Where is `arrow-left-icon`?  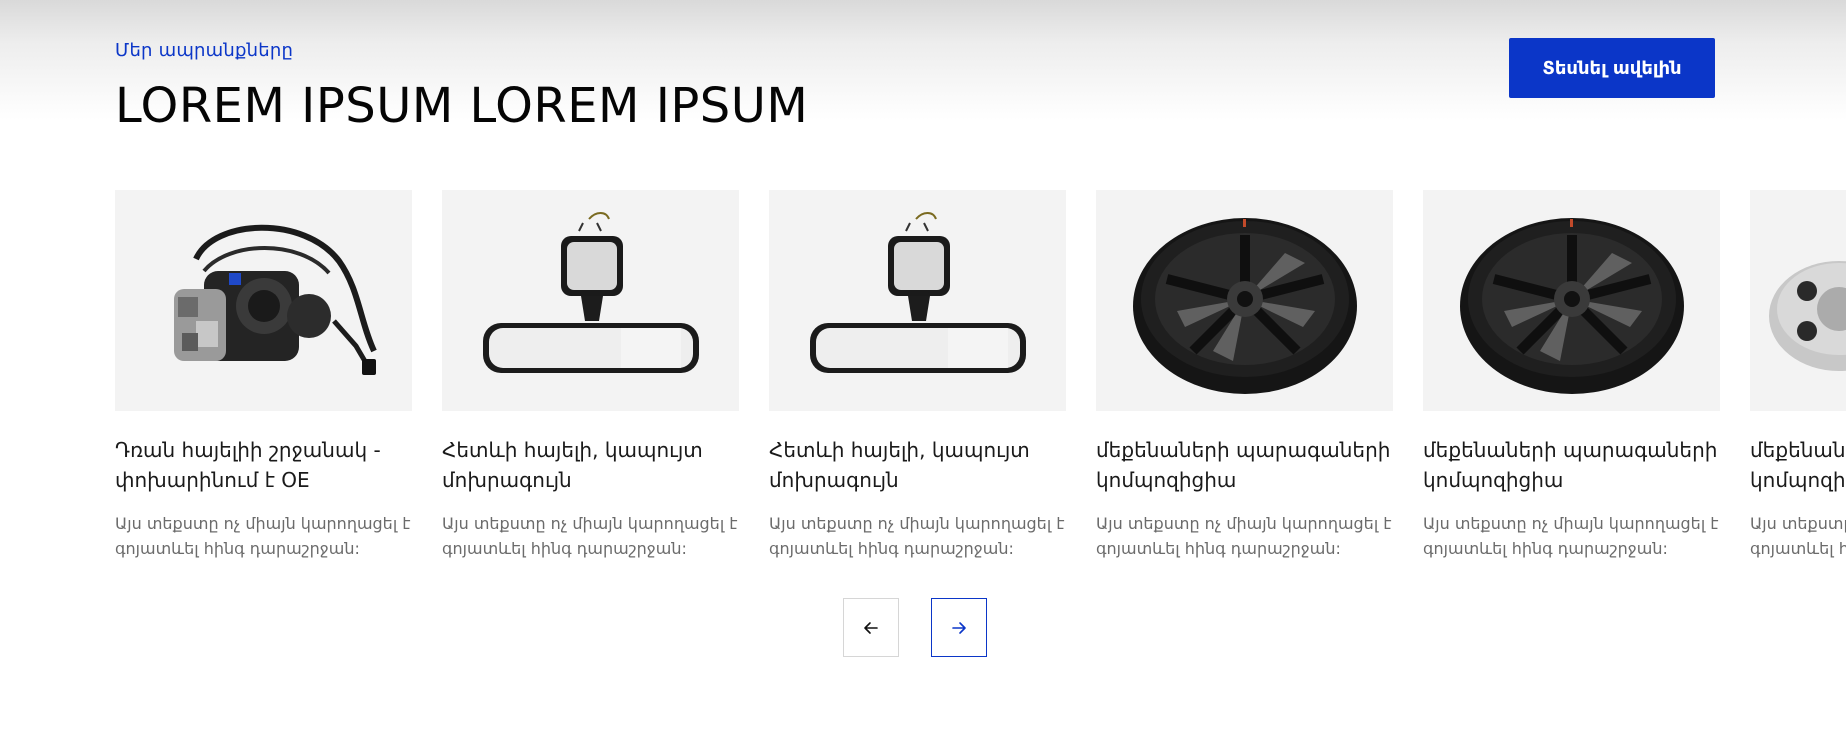 arrow-left-icon is located at coordinates (871, 627).